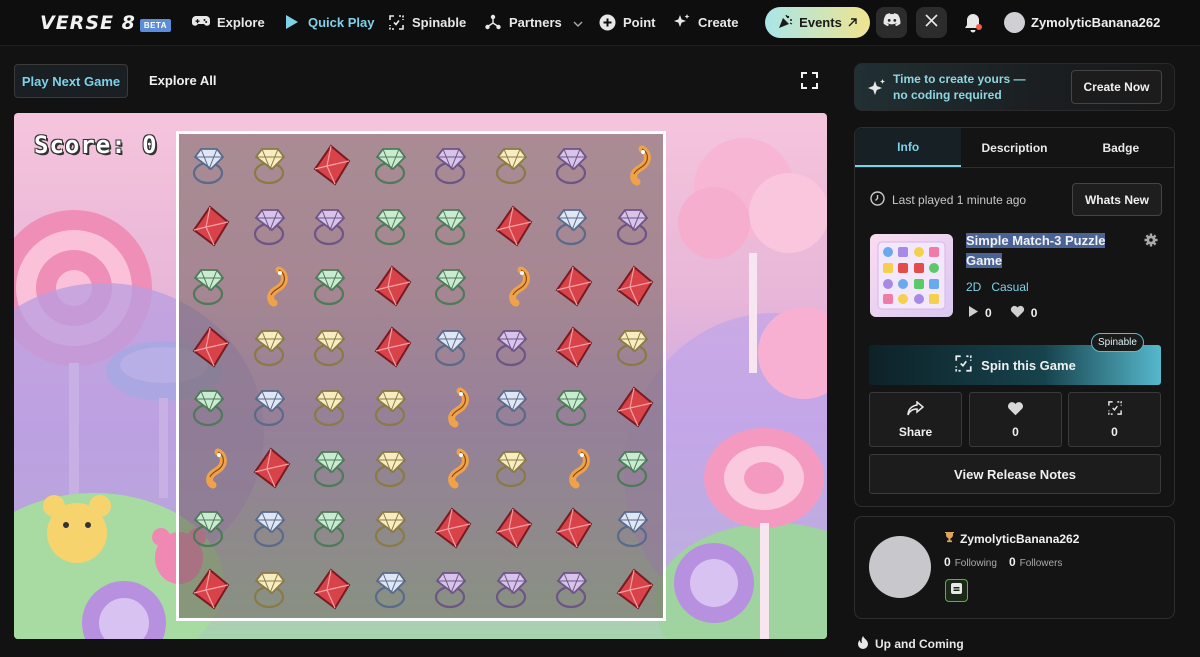 Image resolution: width=1200 pixels, height=657 pixels. I want to click on bell-icon, so click(973, 23).